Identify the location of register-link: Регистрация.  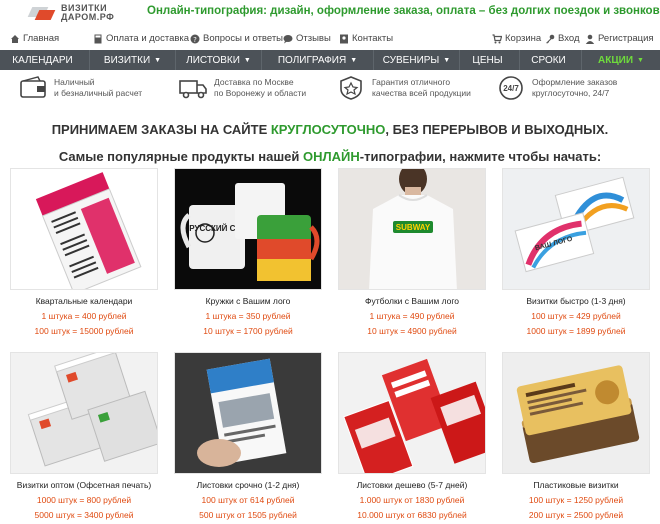
(619, 38).